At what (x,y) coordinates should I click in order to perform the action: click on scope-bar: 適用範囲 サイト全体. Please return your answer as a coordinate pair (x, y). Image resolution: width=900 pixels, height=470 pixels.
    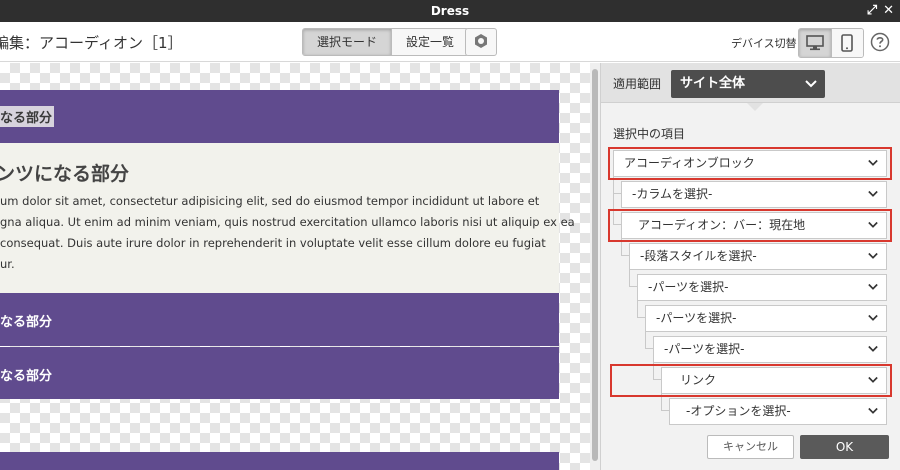
    Looking at the image, I should click on (750, 87).